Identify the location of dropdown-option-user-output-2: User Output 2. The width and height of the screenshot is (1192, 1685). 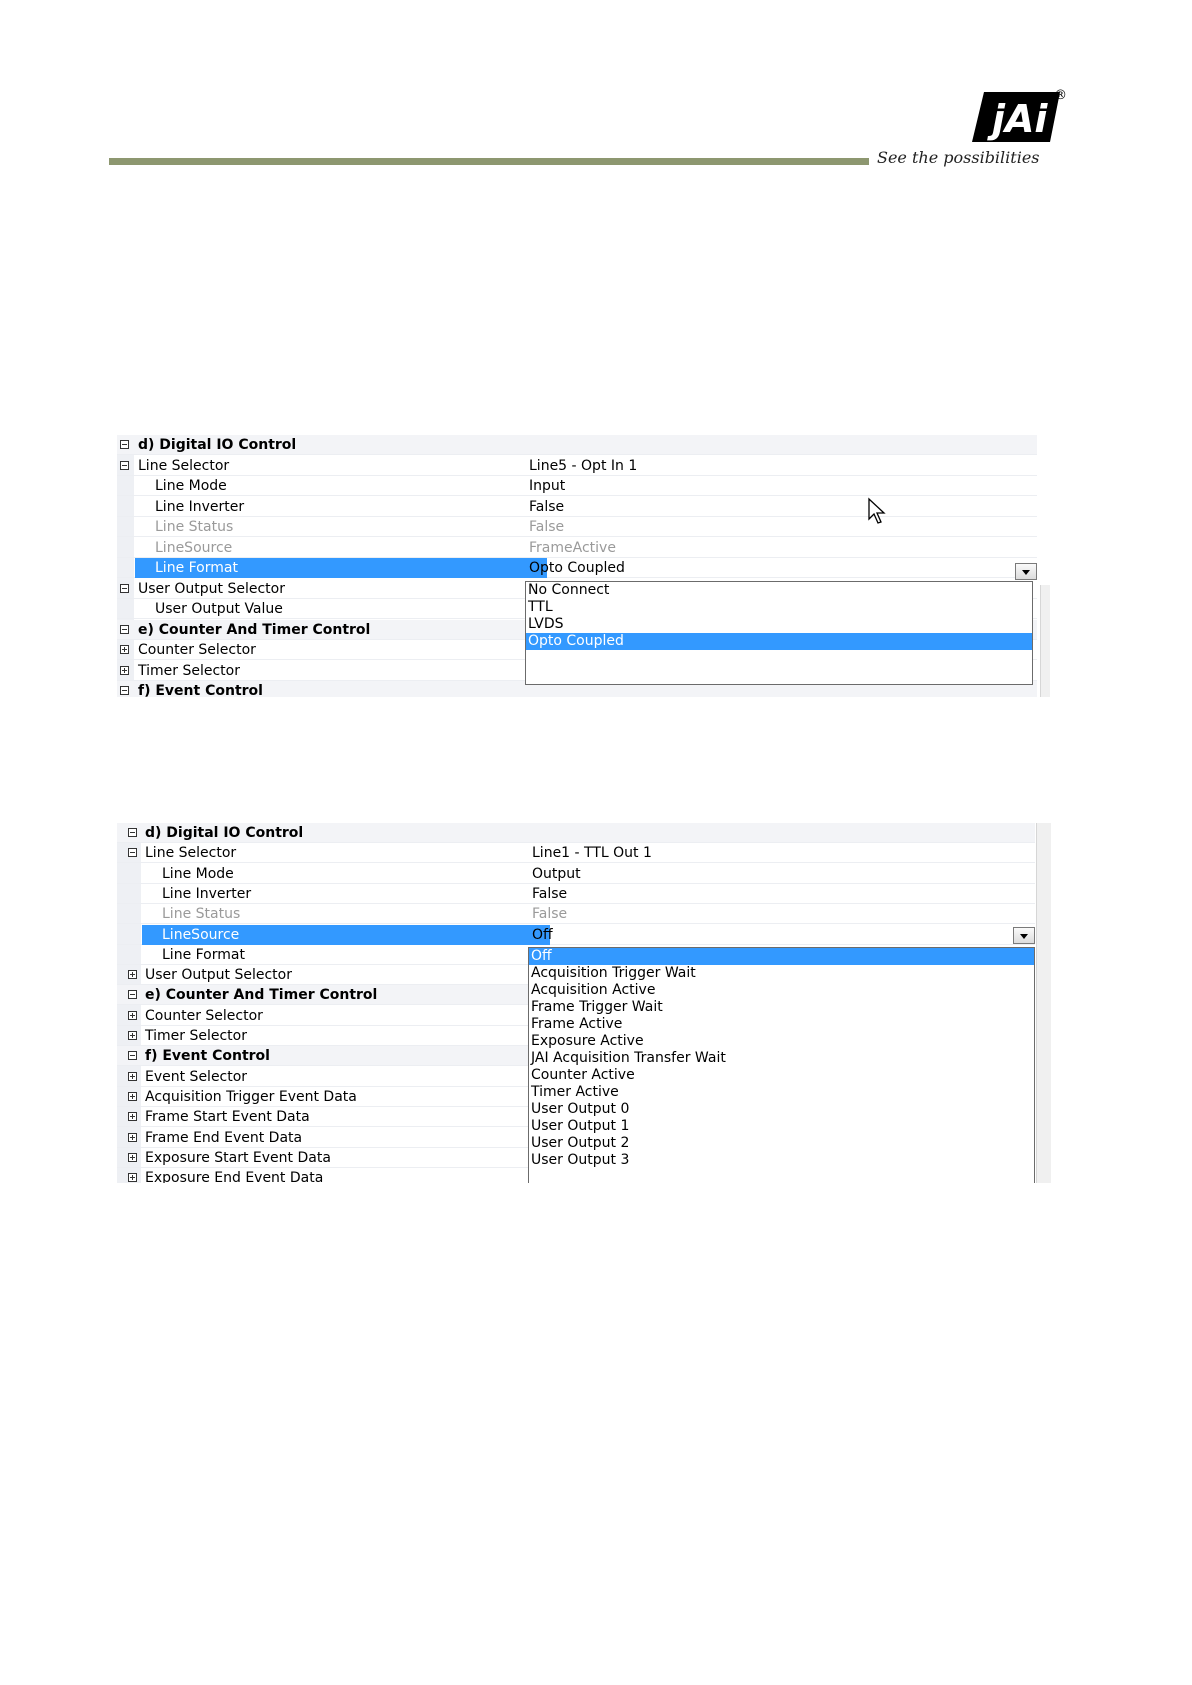
(781, 1143).